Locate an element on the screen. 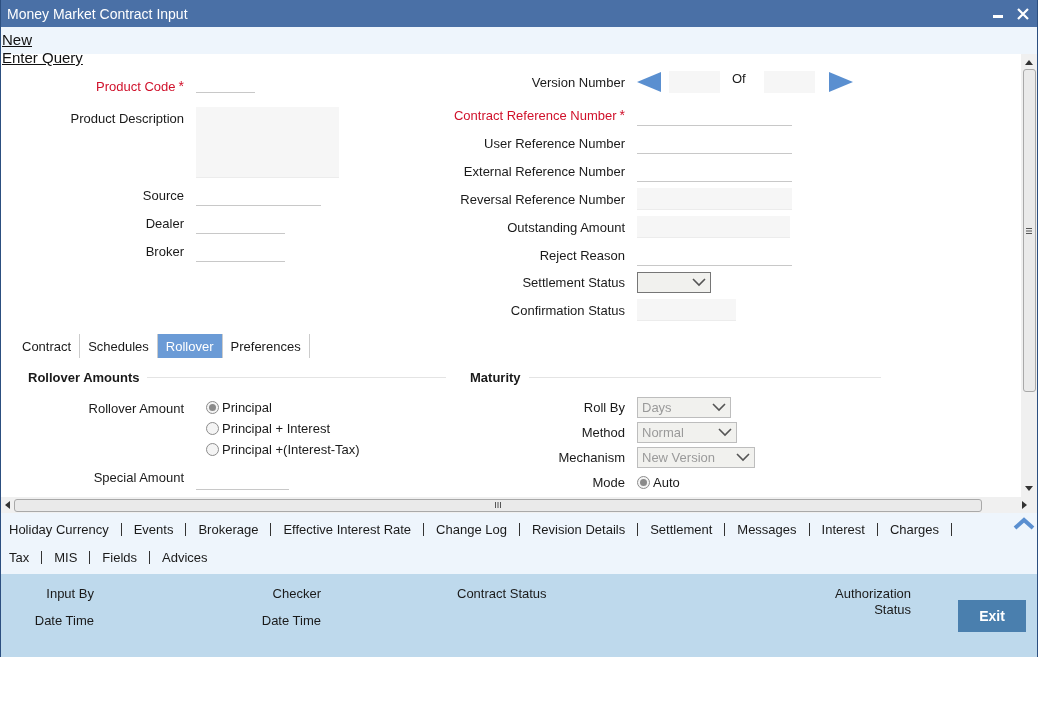 The image size is (1038, 723). nav-link: Holiday Currency is located at coordinates (59, 529).